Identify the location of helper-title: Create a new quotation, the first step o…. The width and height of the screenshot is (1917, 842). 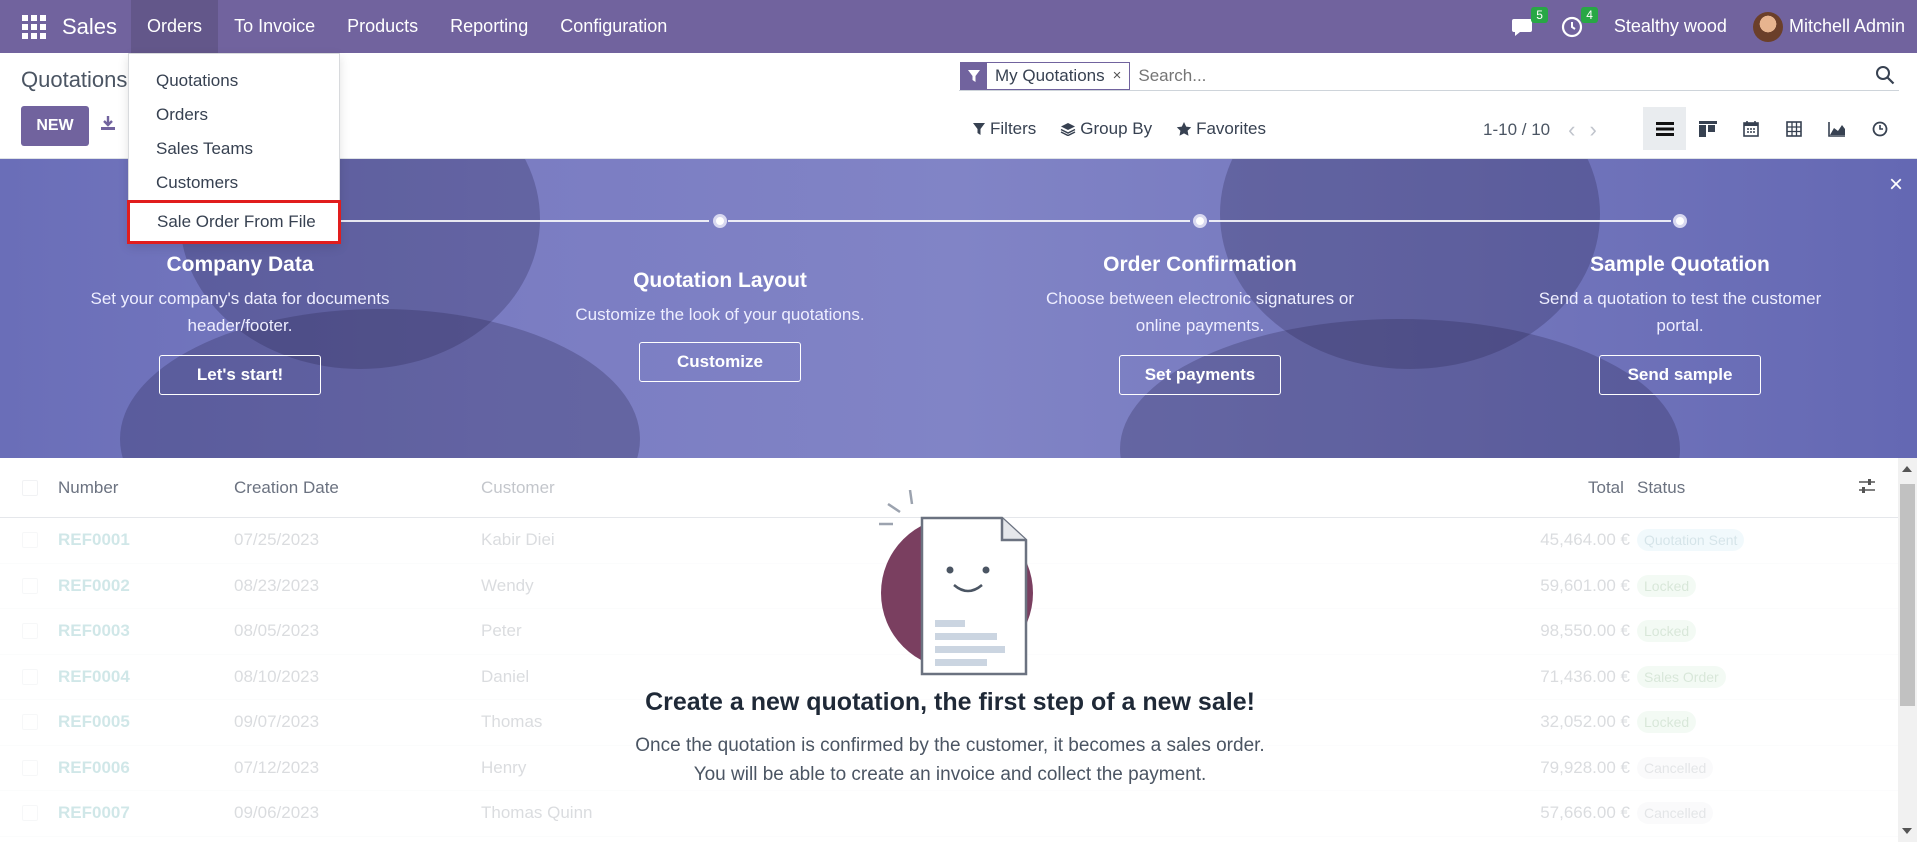
(950, 702).